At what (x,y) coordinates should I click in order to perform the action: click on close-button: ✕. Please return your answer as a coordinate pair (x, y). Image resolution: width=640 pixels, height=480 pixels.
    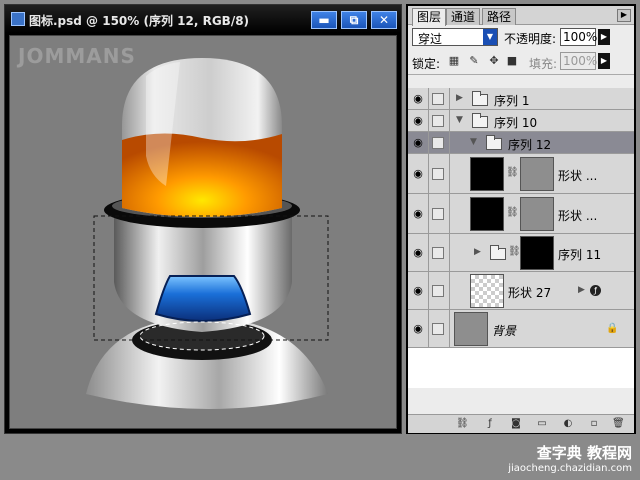
    Looking at the image, I should click on (384, 20).